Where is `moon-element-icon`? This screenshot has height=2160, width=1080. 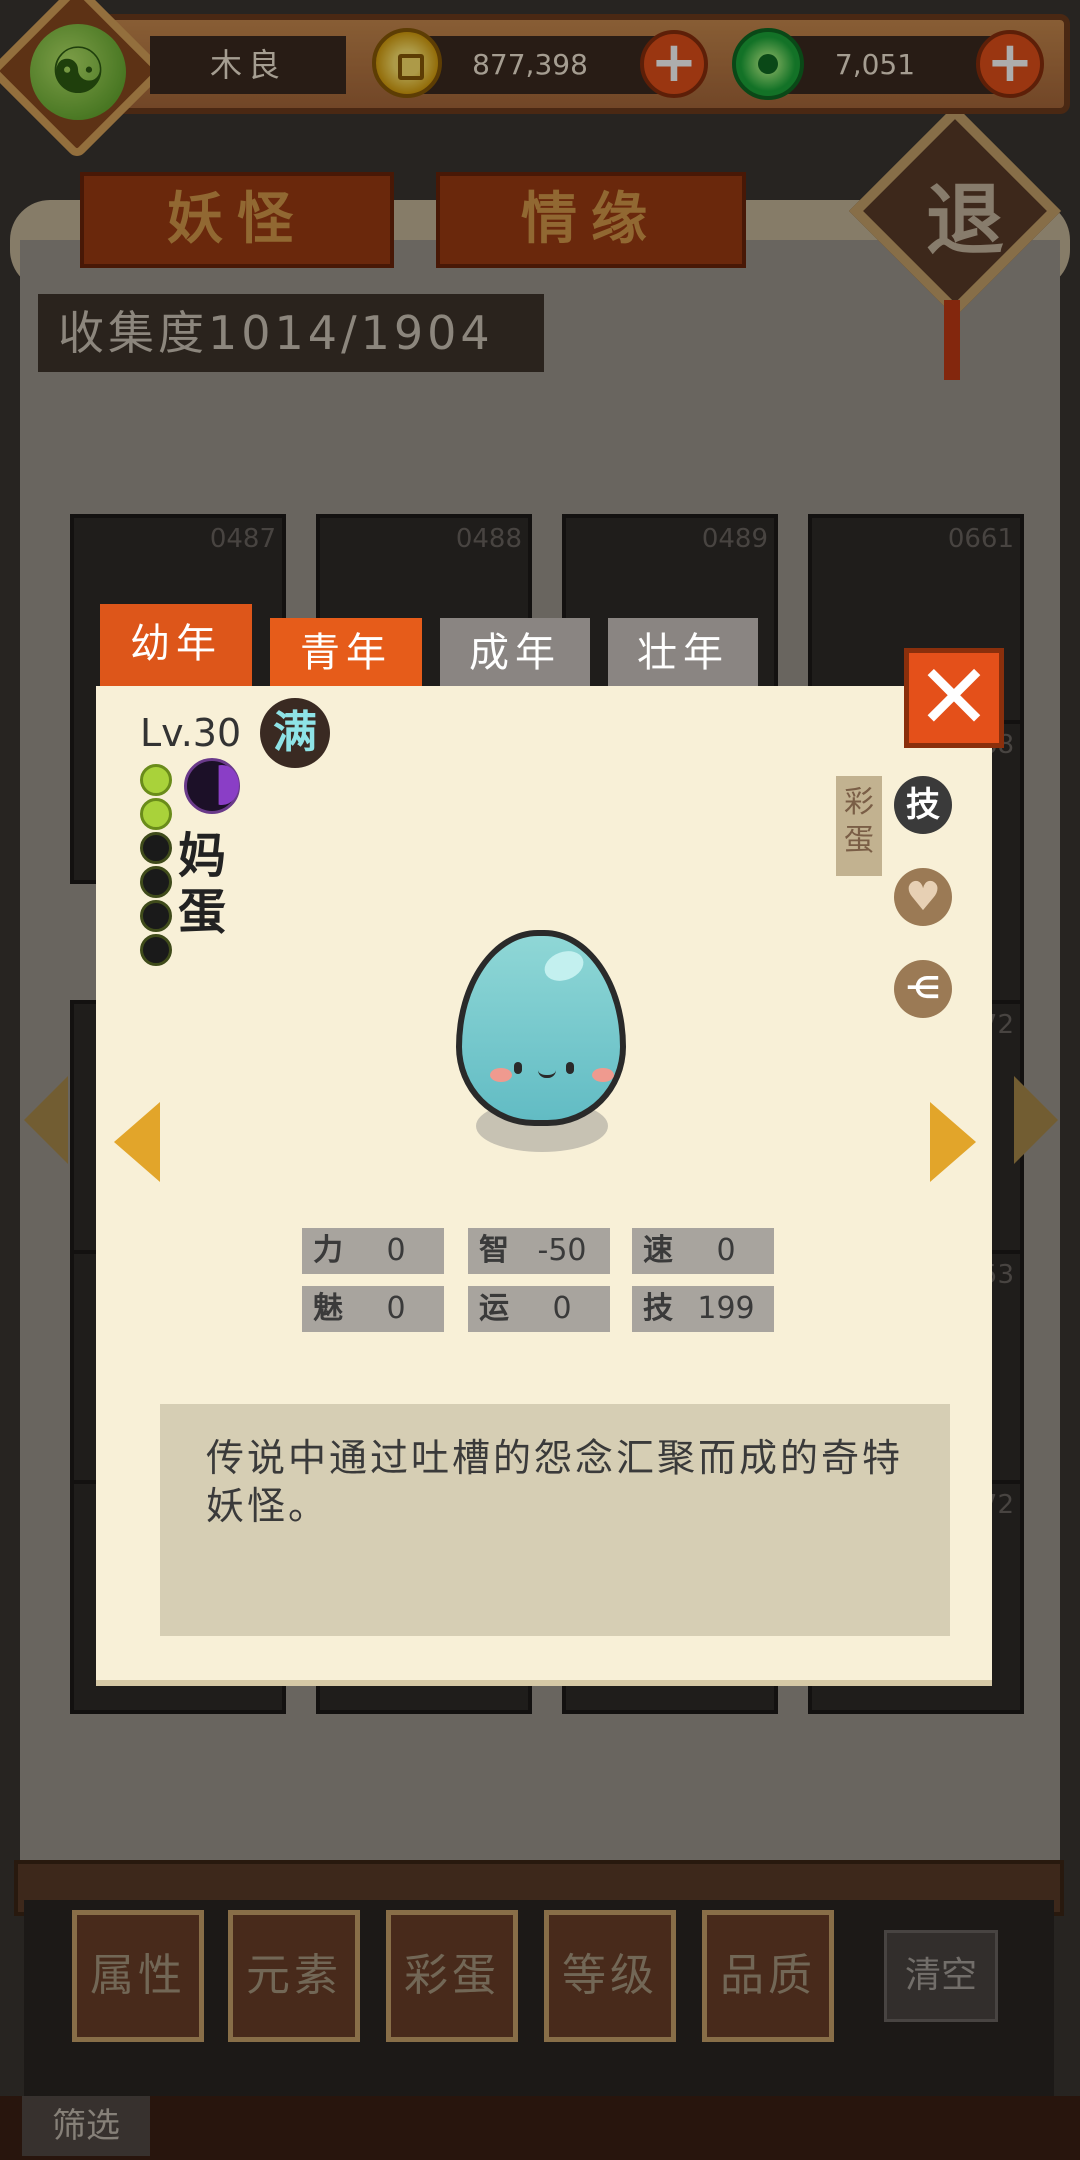
moon-element-icon is located at coordinates (212, 786).